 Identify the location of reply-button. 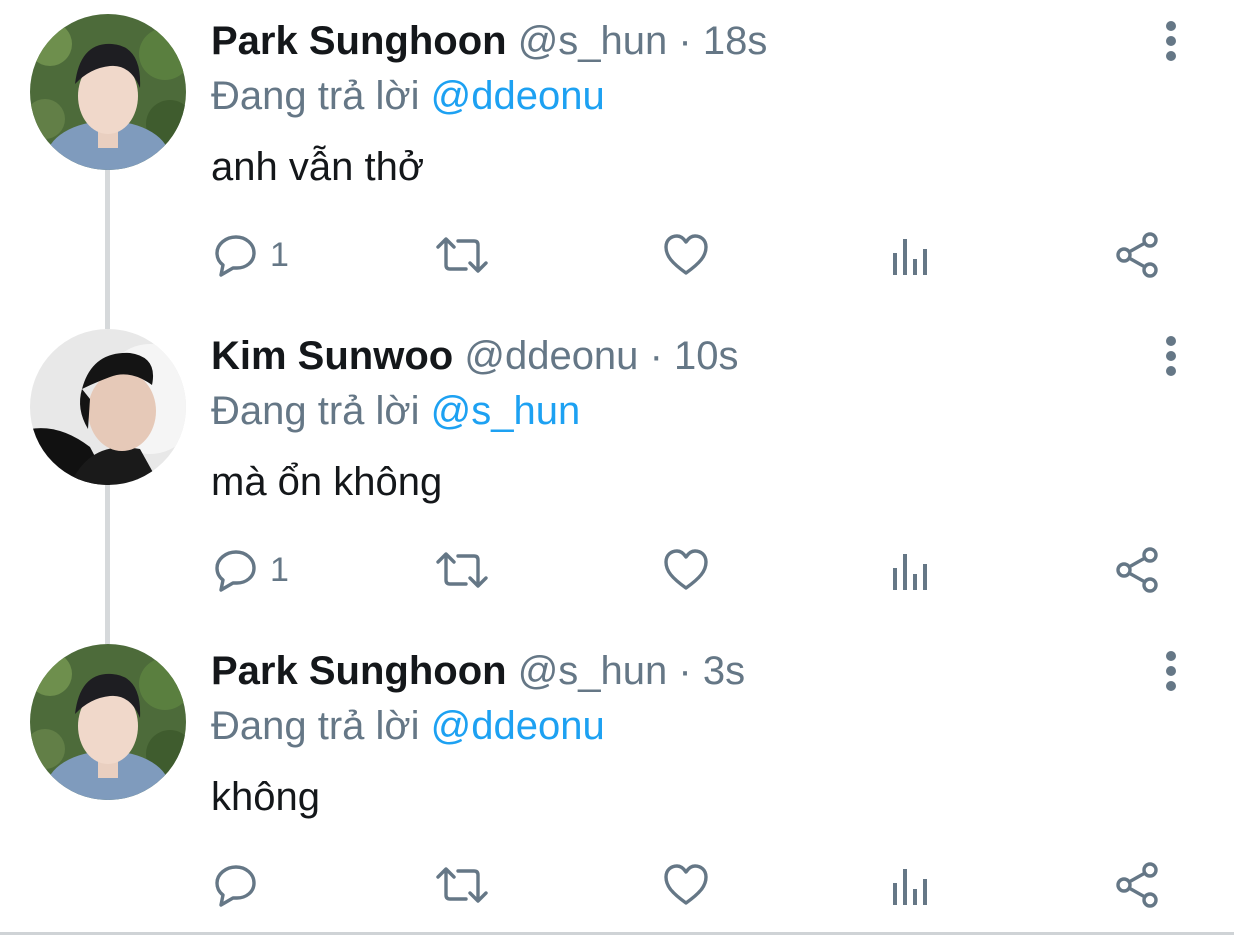
(241, 885).